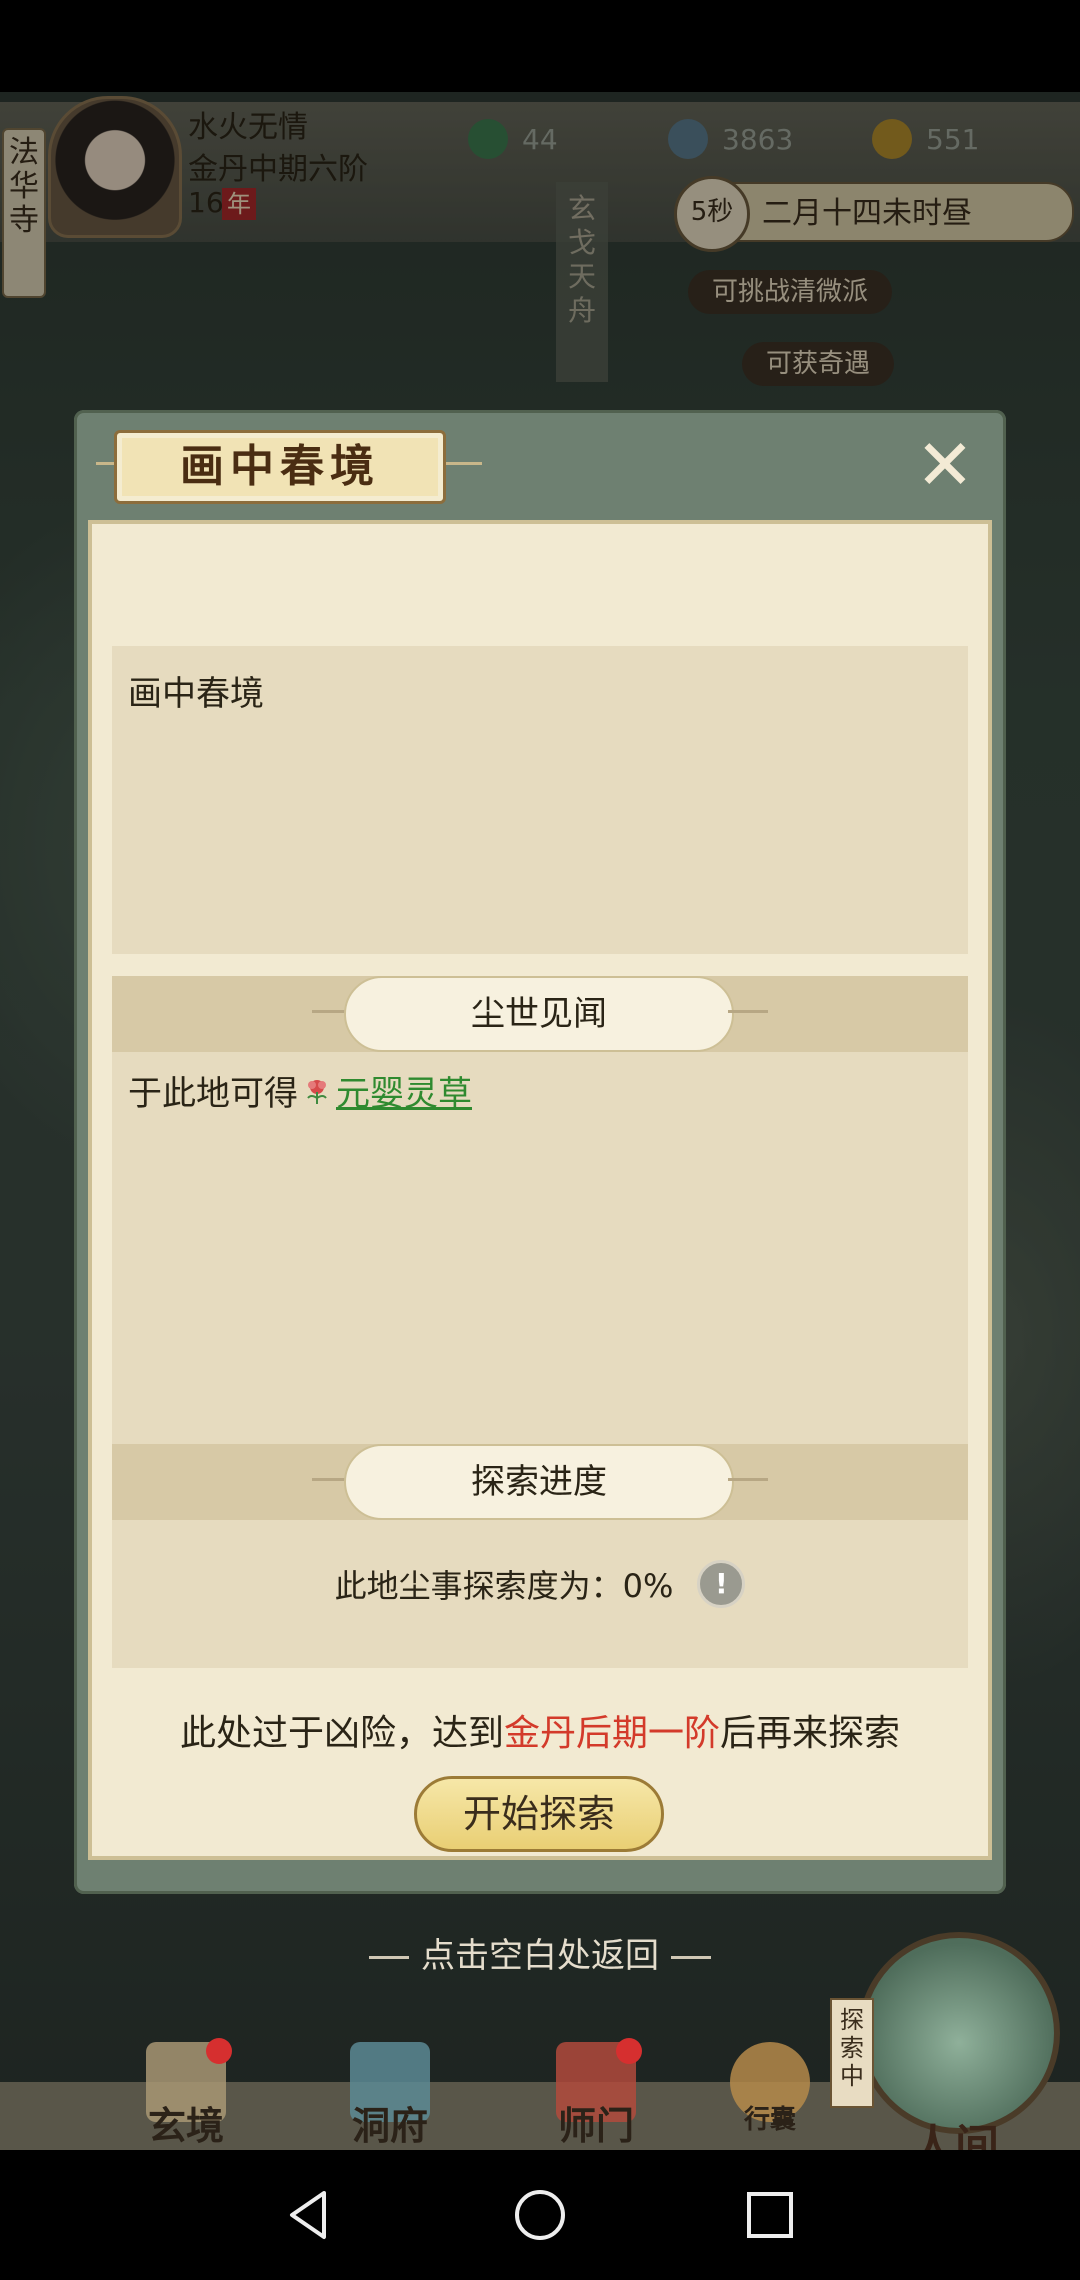 This screenshot has height=2280, width=1080. What do you see at coordinates (540, 1956) in the screenshot?
I see `close-hint-text: 点击空白处返回` at bounding box center [540, 1956].